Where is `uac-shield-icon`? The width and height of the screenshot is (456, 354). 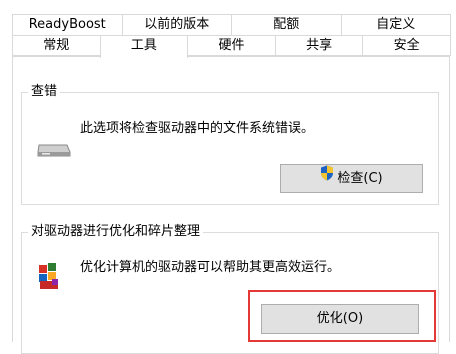
uac-shield-icon is located at coordinates (327, 177).